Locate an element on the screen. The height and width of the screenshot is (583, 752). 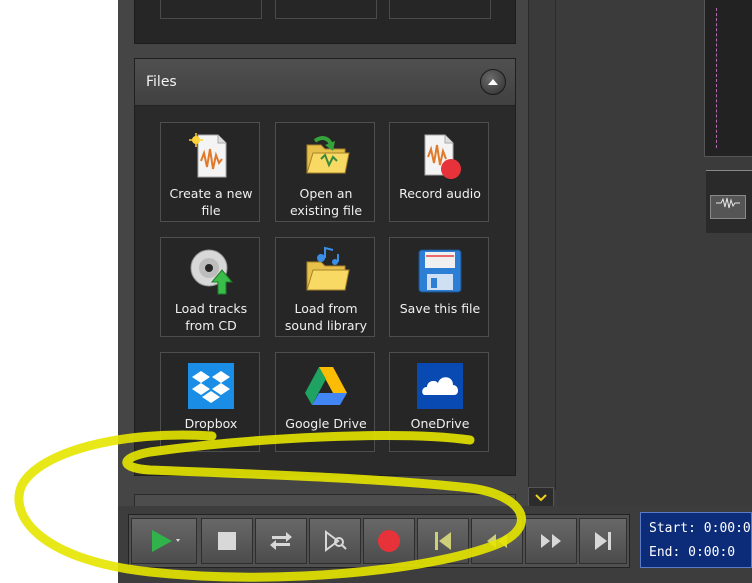
fast-forward-icon is located at coordinates (551, 541).